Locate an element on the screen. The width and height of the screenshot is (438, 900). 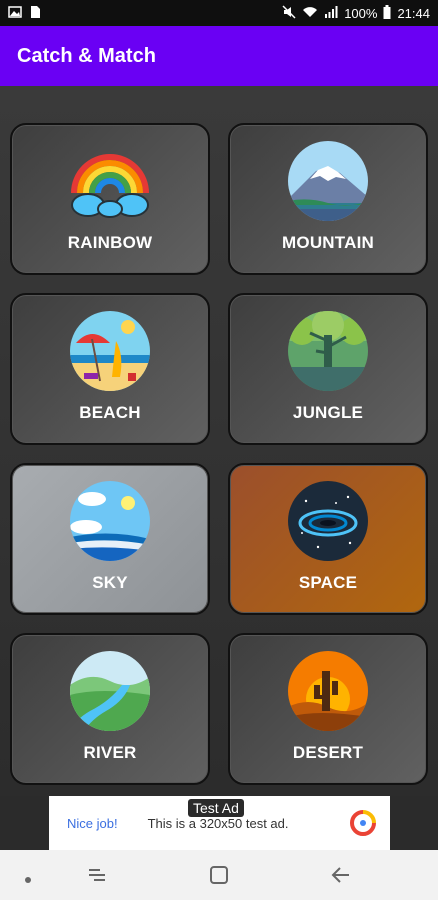
category-tile-desert: DESERT is located at coordinates (328, 709).